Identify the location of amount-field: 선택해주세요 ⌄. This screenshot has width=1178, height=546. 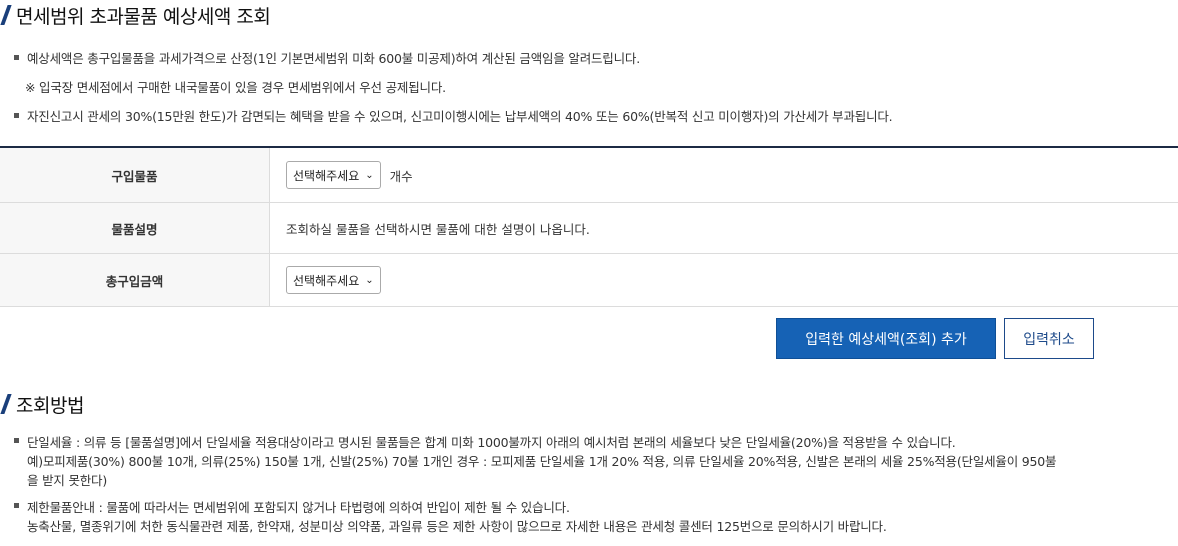
(724, 280).